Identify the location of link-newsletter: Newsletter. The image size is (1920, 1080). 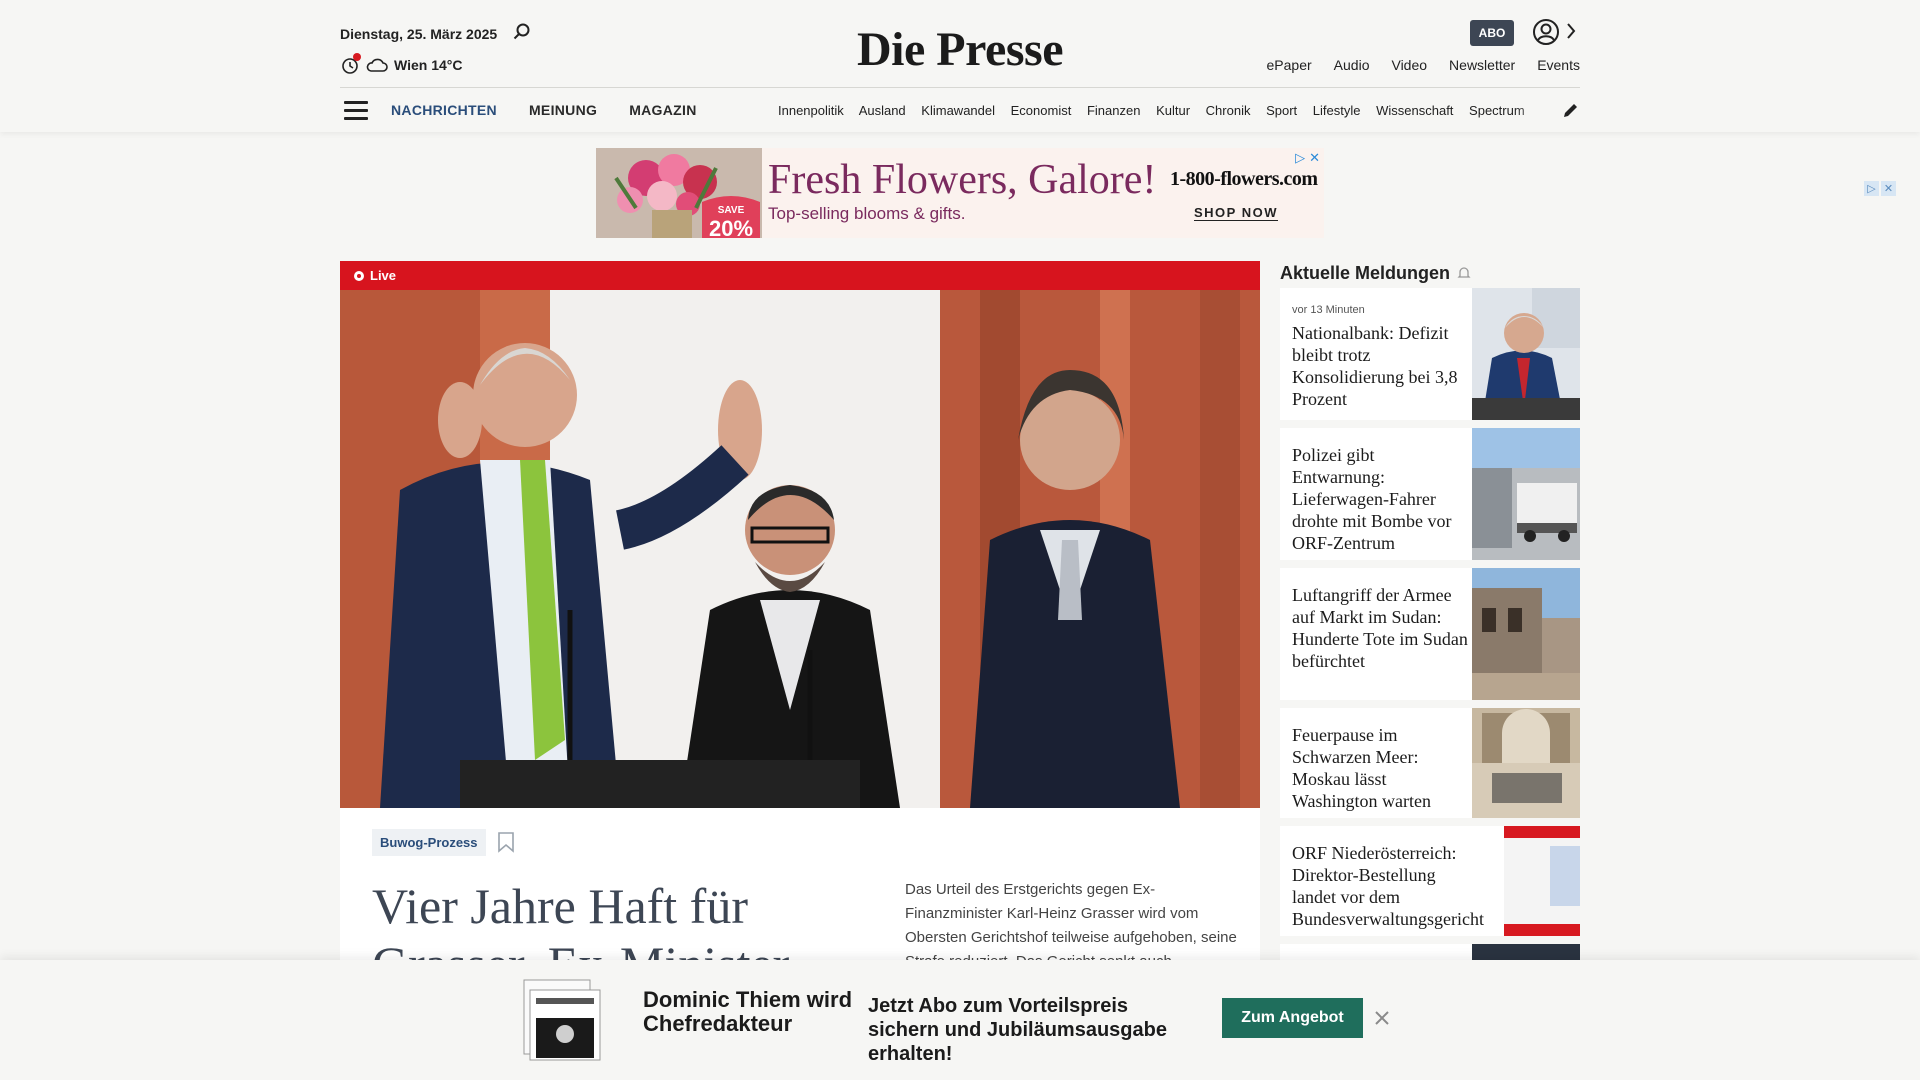
(1482, 65).